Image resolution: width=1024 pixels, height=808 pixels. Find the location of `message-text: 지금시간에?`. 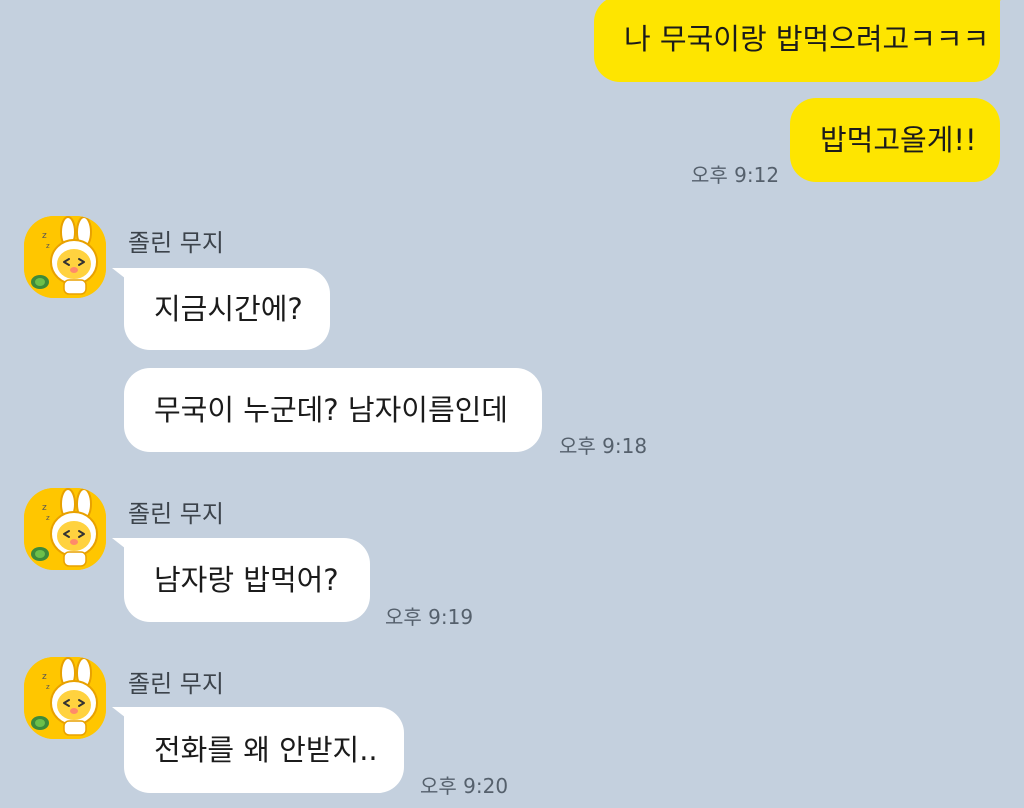

message-text: 지금시간에? is located at coordinates (228, 308).